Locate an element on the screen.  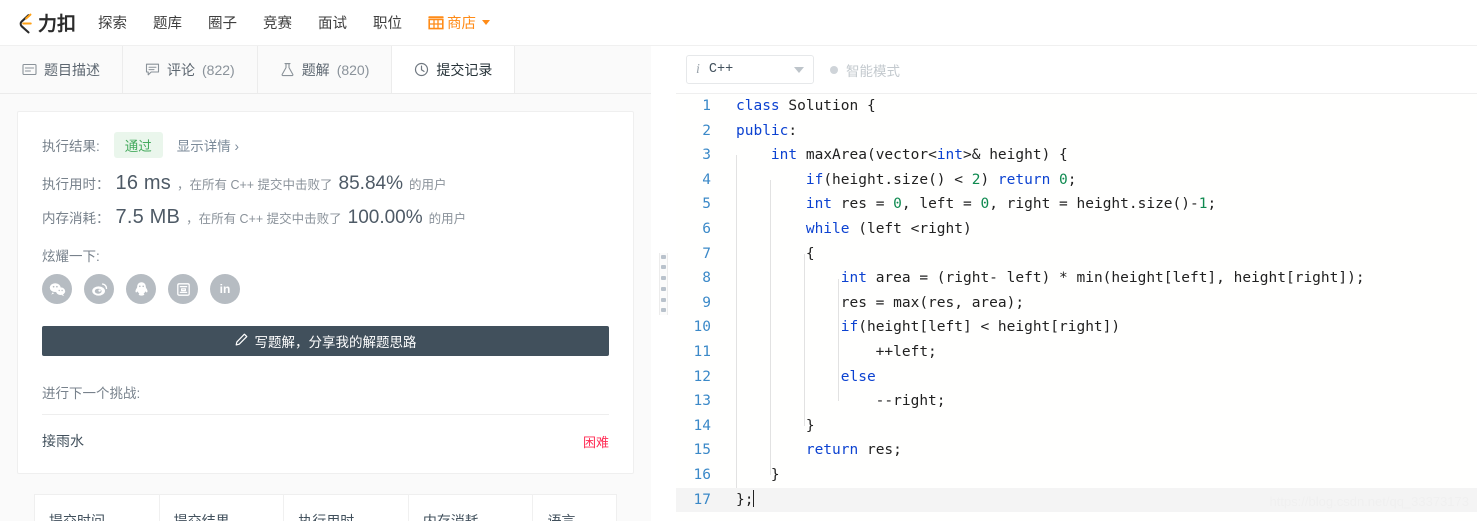
weibo-icon is located at coordinates (99, 289).